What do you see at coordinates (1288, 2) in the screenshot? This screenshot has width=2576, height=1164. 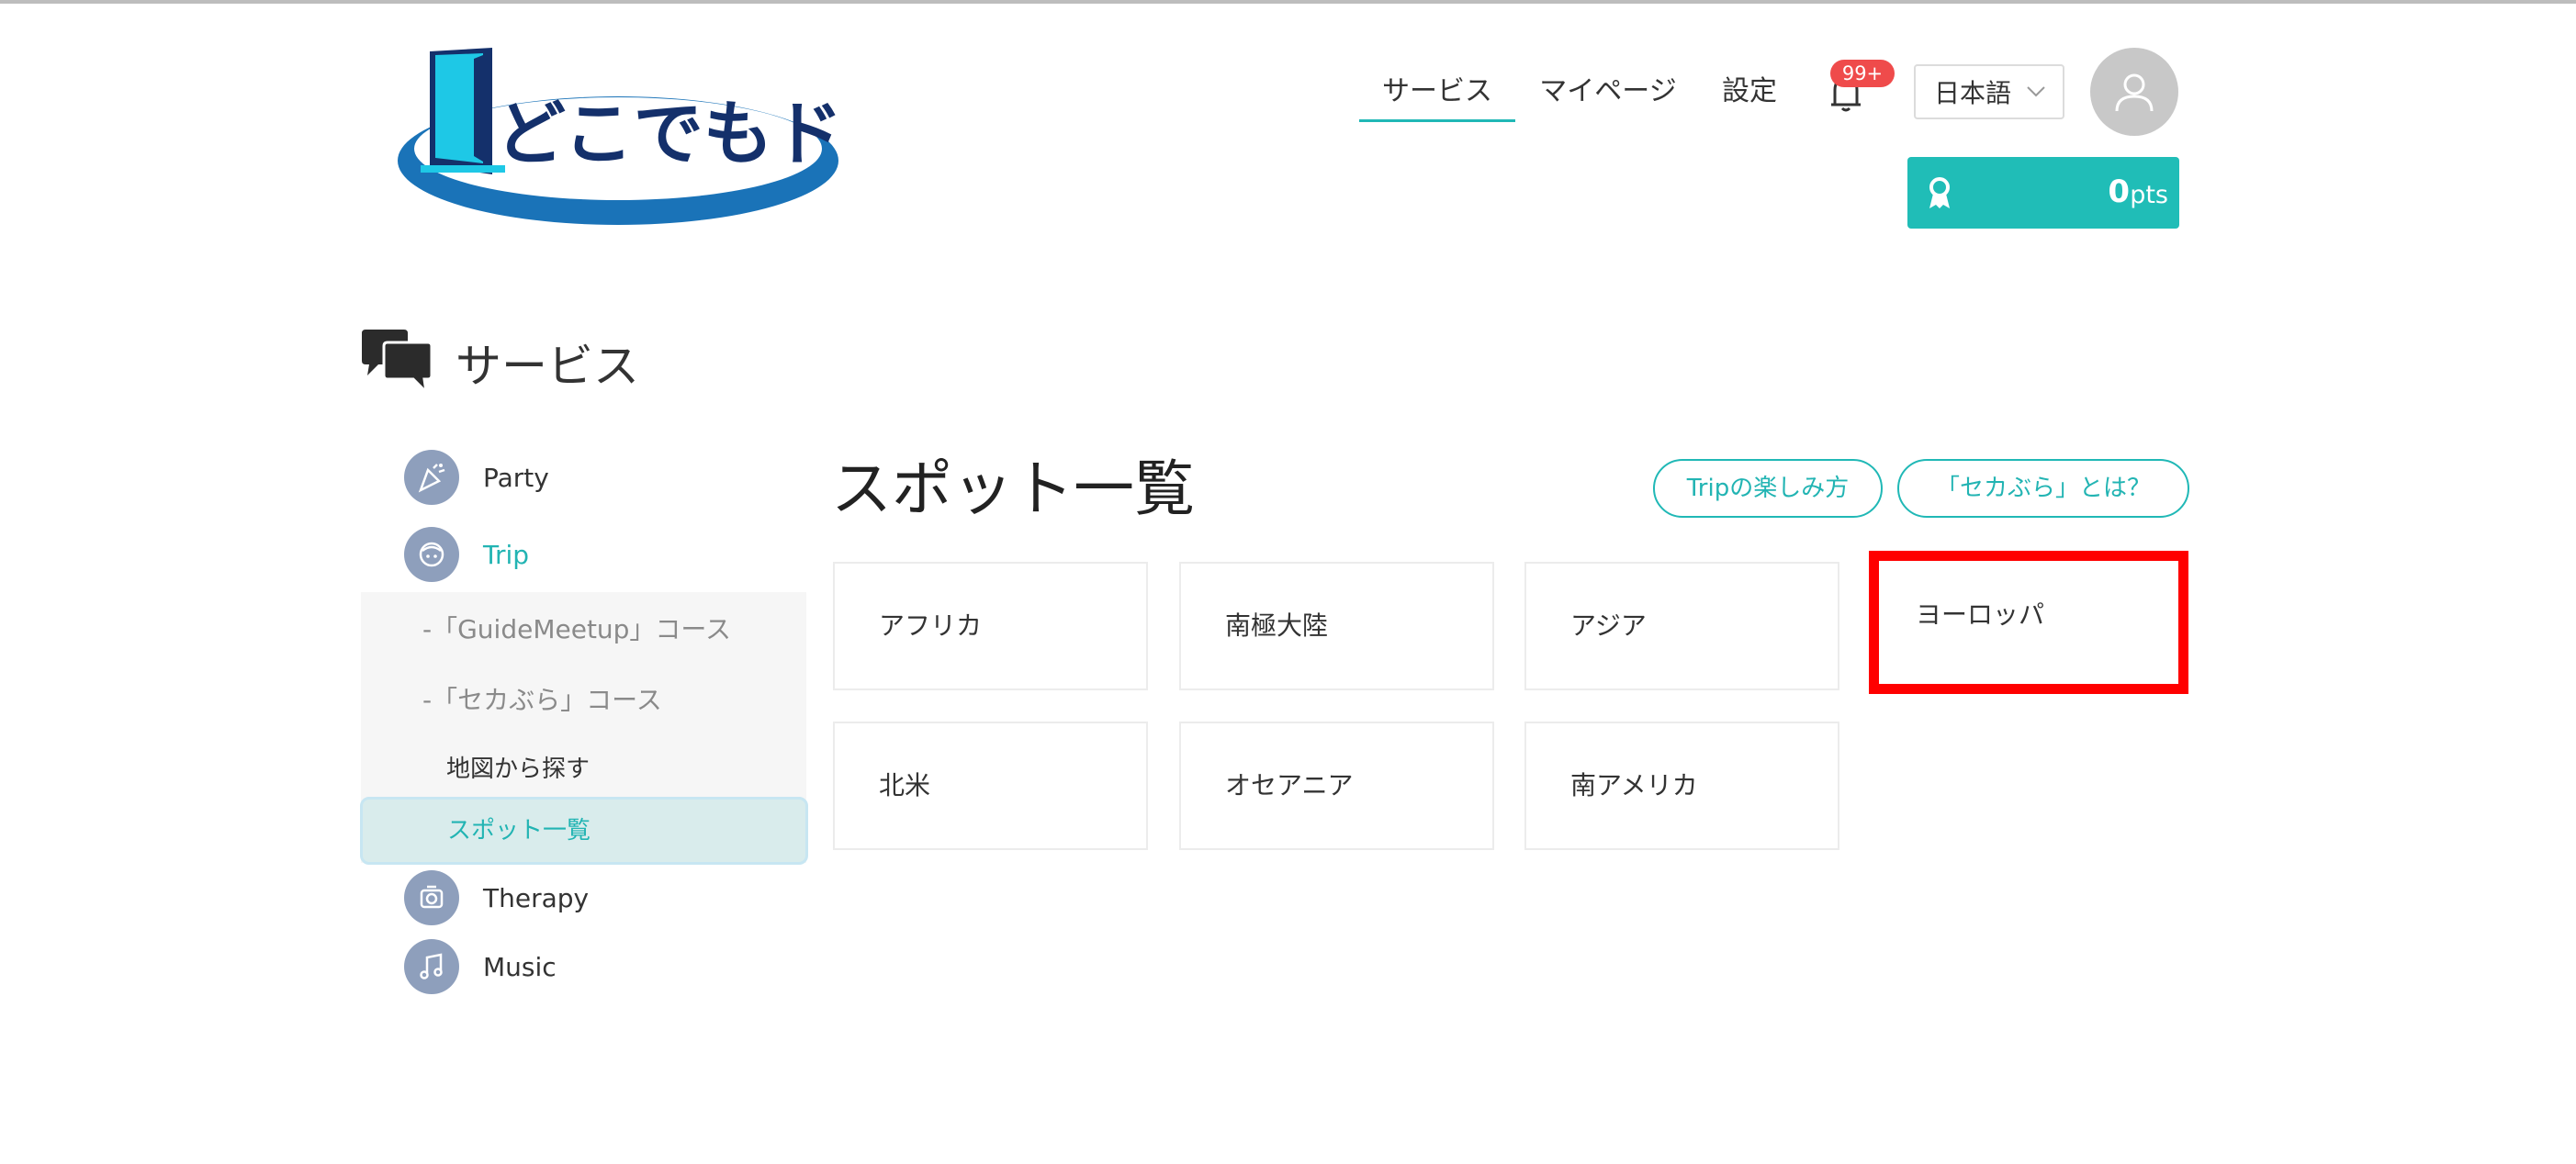 I see `window-top-border` at bounding box center [1288, 2].